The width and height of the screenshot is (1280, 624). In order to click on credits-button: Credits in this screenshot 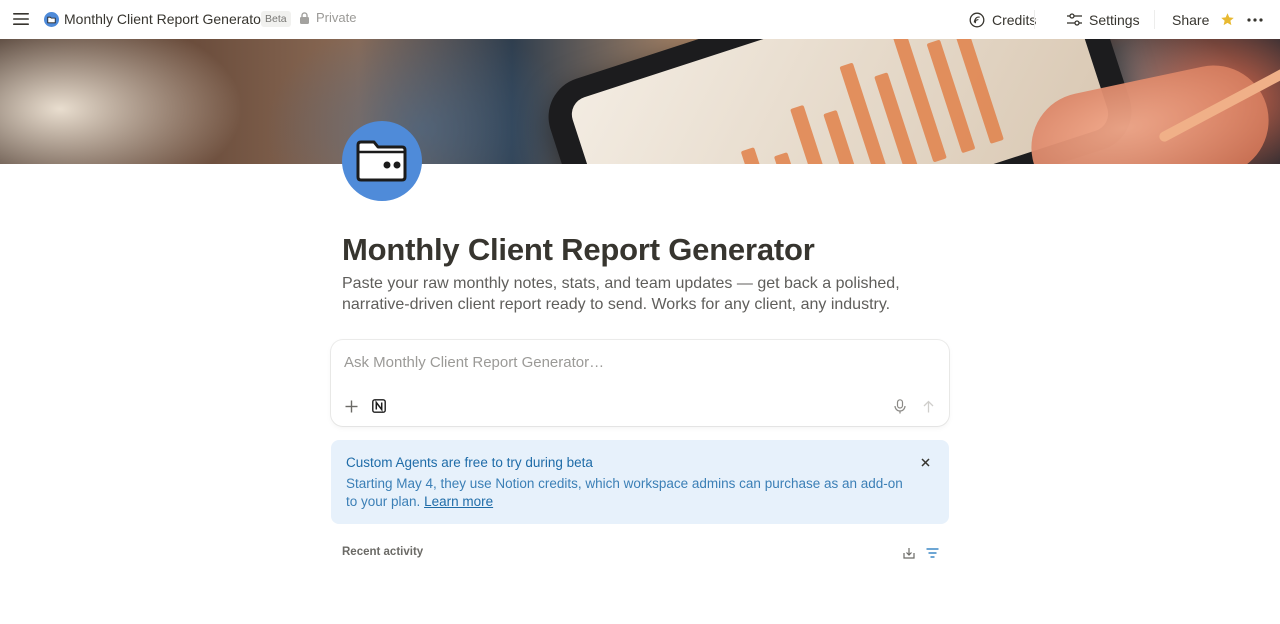, I will do `click(1002, 19)`.